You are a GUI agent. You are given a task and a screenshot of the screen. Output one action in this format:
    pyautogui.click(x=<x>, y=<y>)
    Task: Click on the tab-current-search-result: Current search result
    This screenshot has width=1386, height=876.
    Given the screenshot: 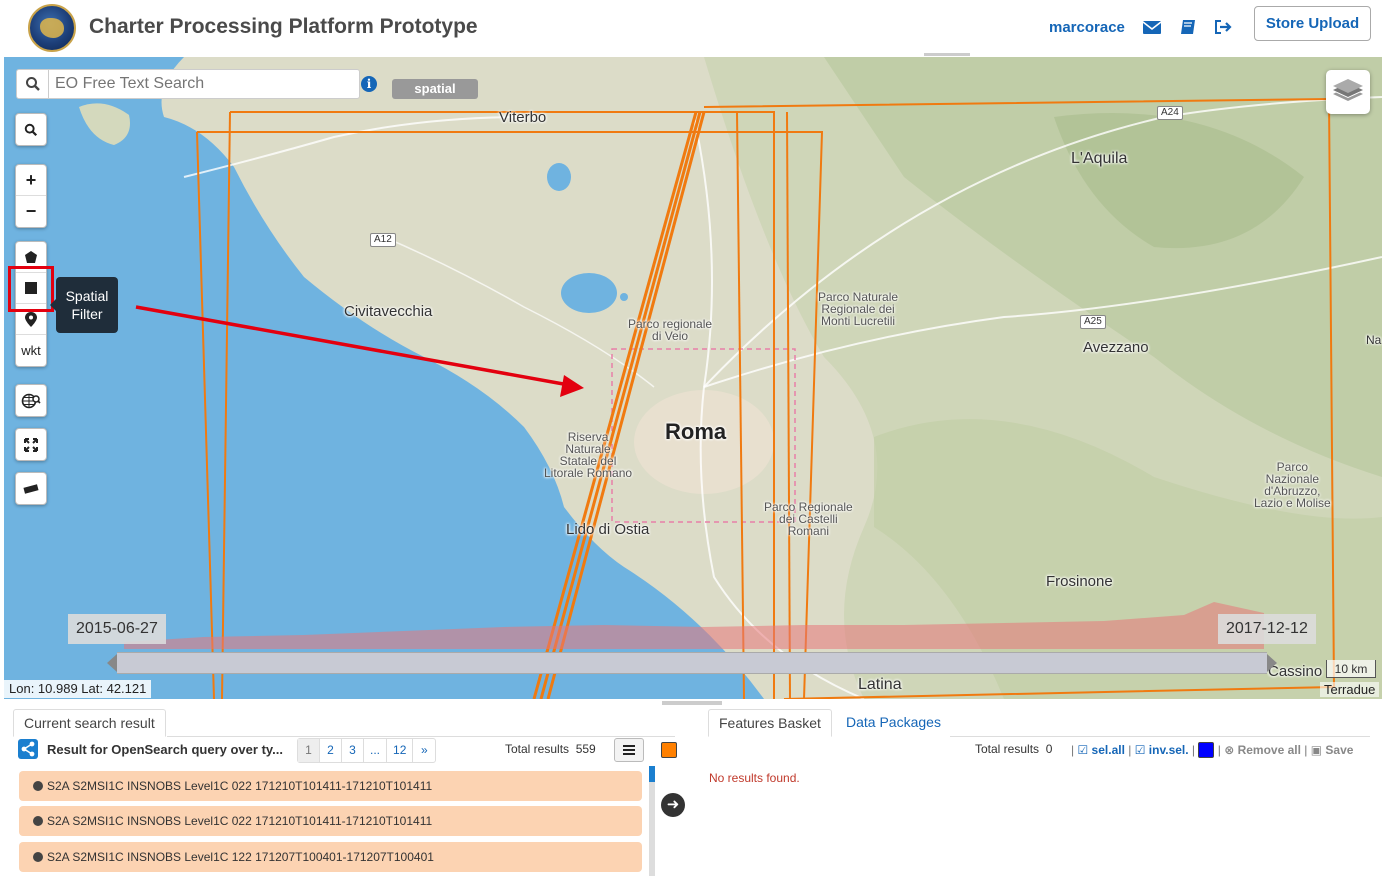 What is the action you would take?
    pyautogui.click(x=89, y=723)
    